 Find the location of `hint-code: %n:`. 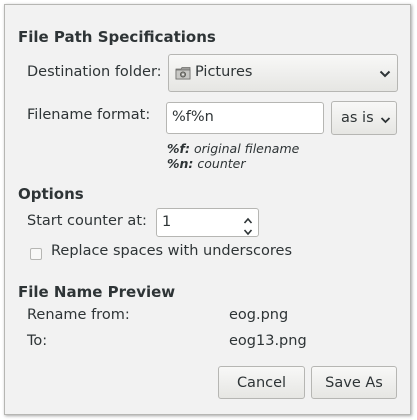

hint-code: %n: is located at coordinates (180, 163).